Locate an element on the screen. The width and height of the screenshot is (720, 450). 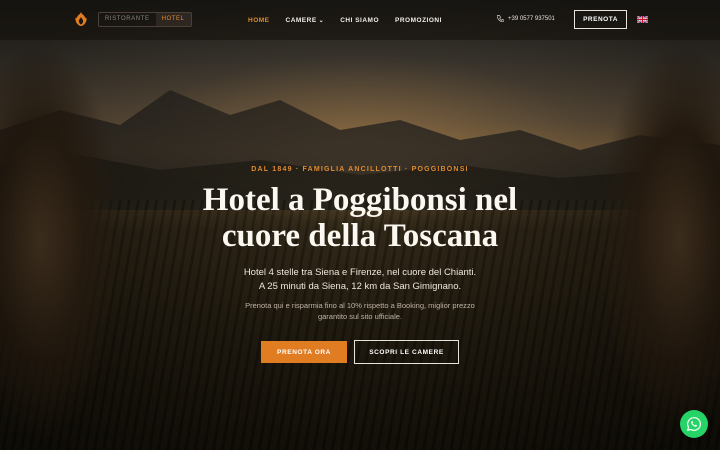
whatsapp-icon is located at coordinates (693, 424).